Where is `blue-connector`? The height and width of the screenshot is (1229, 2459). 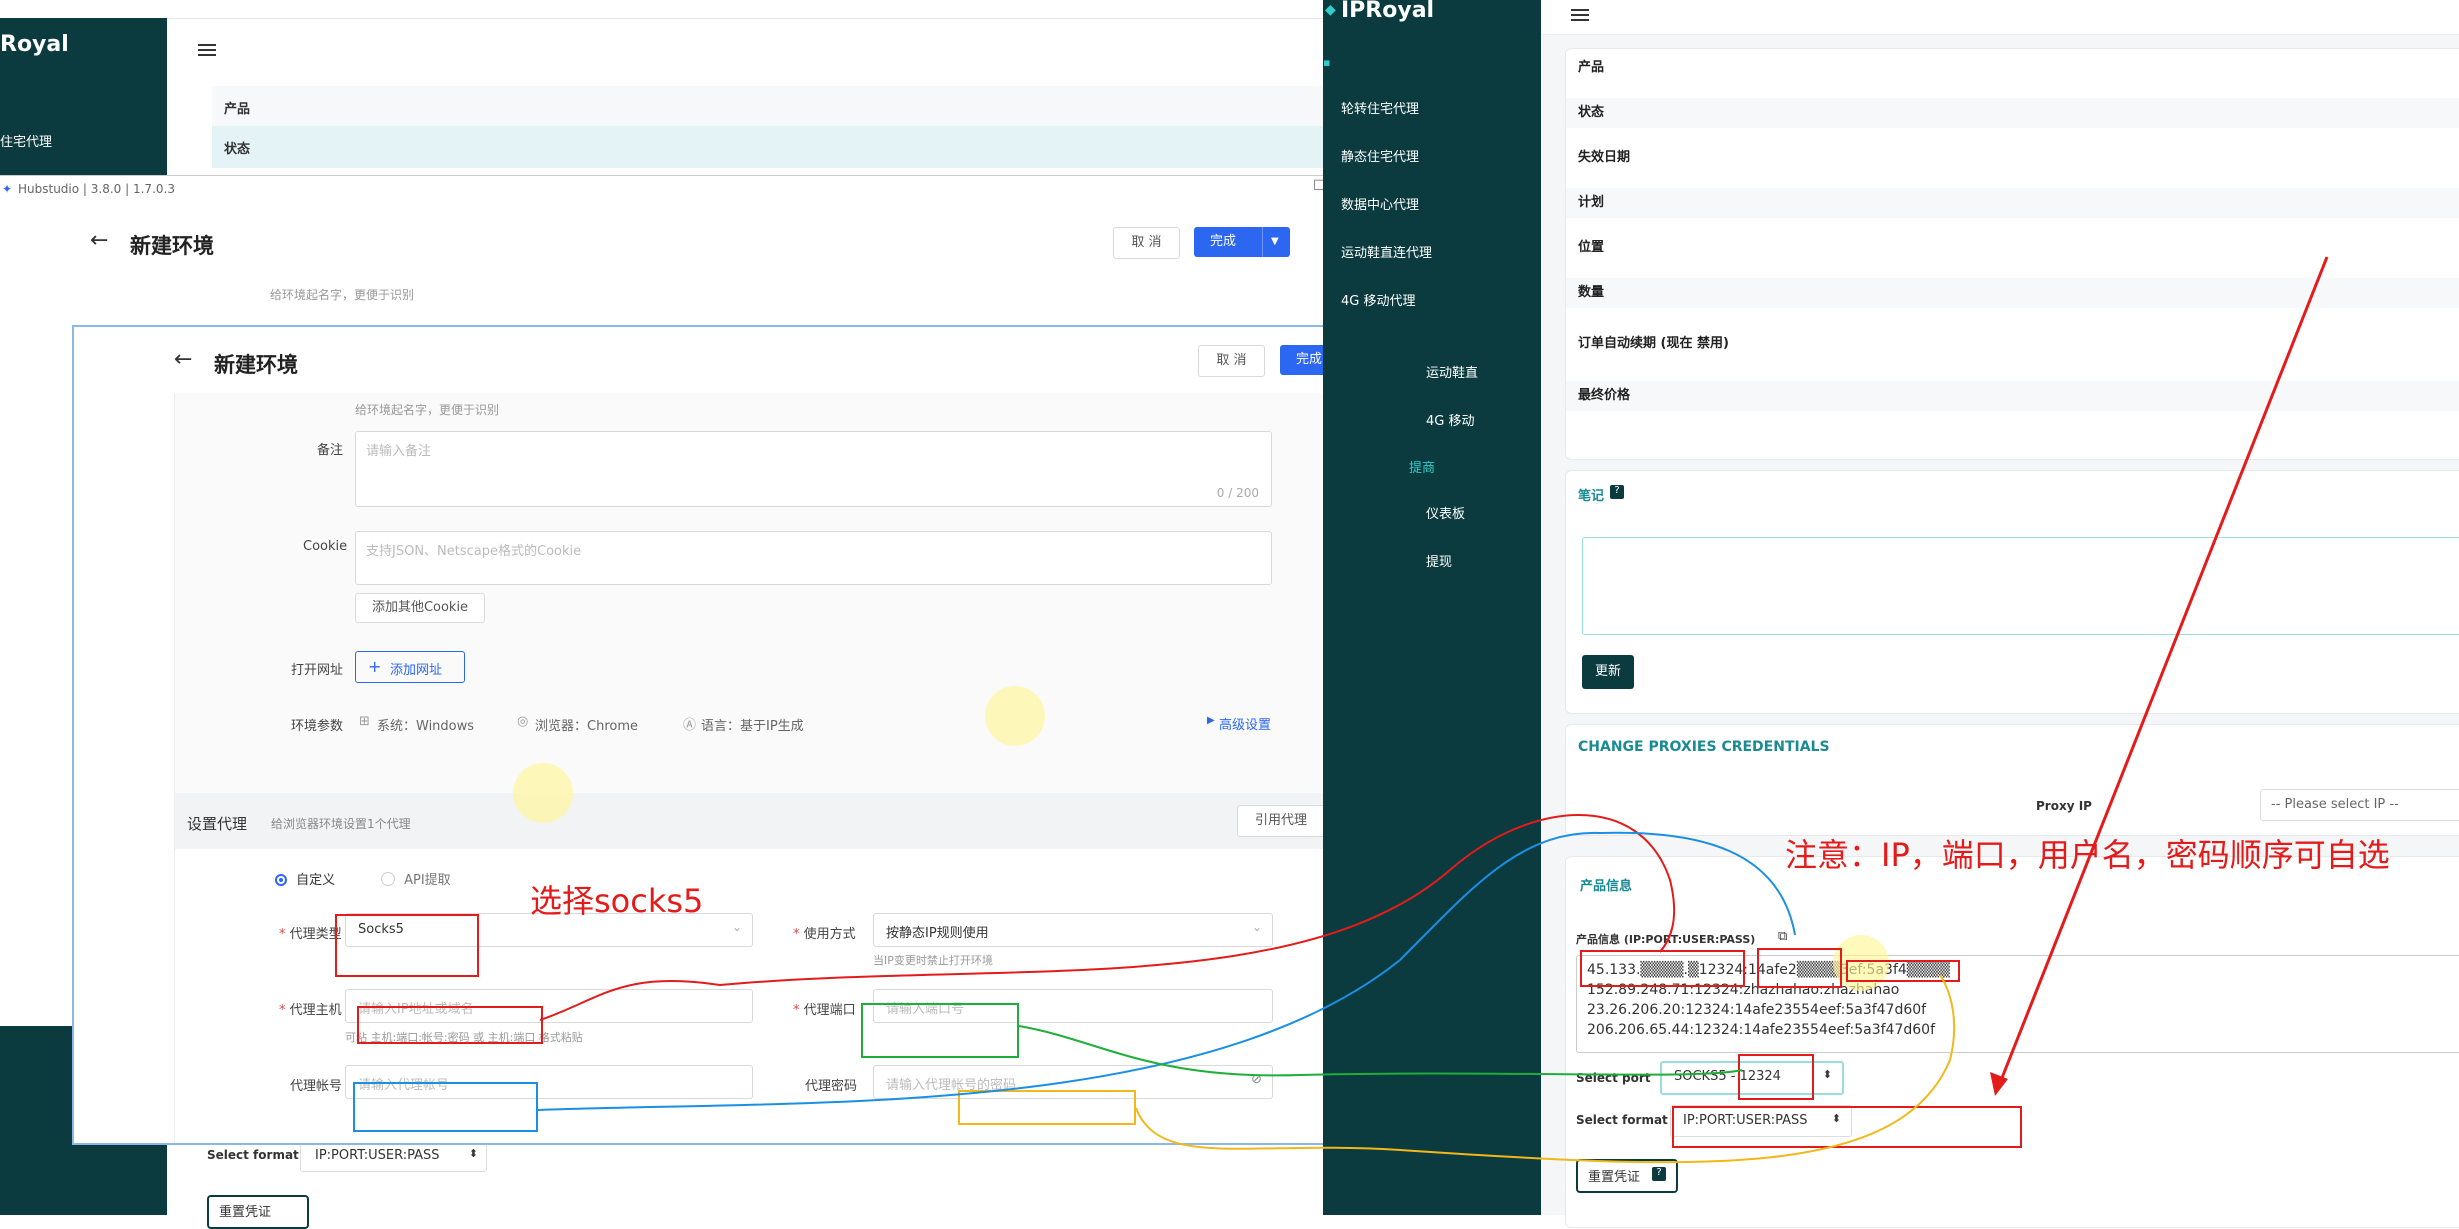
blue-connector is located at coordinates (1166, 971).